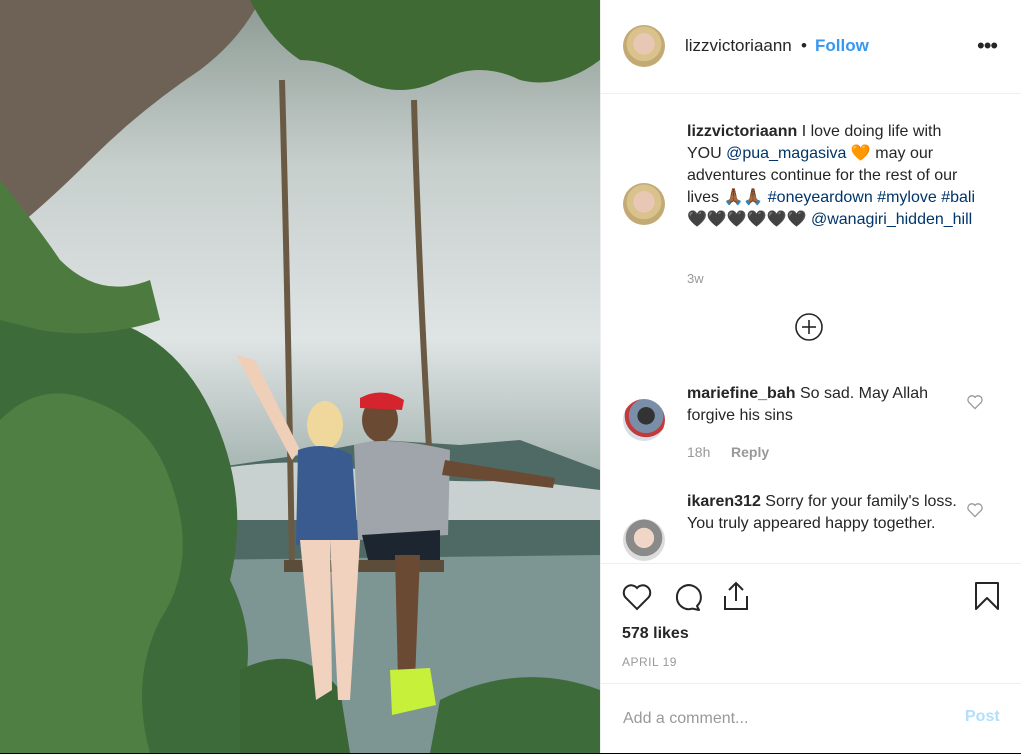  I want to click on post-comment-button: Post, so click(982, 717).